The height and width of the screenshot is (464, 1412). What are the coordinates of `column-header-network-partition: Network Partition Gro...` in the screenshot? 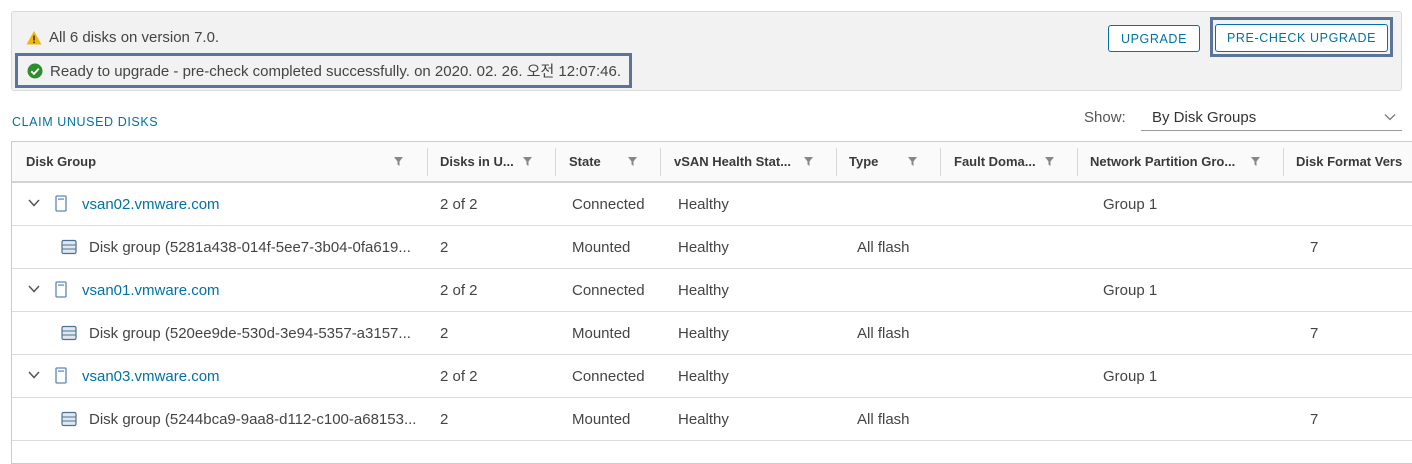 It's located at (1165, 161).